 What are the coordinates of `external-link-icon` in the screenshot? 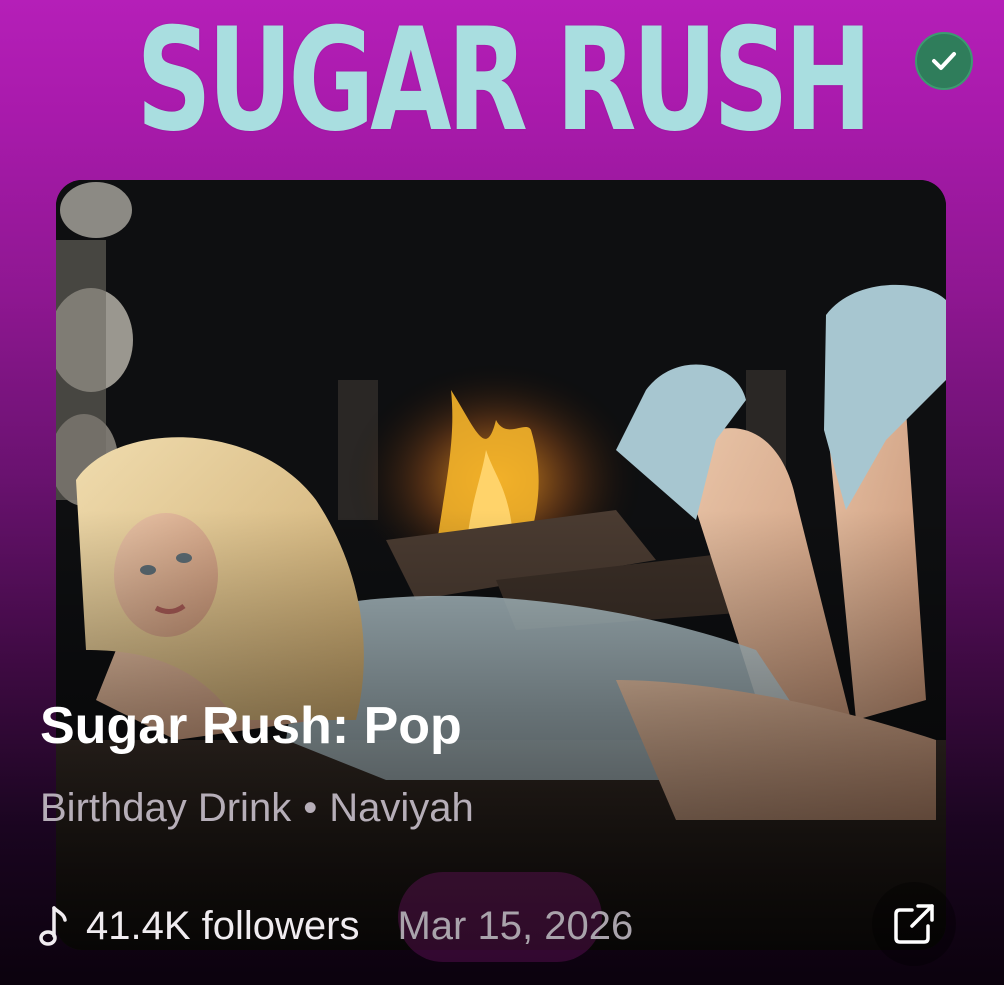 It's located at (914, 924).